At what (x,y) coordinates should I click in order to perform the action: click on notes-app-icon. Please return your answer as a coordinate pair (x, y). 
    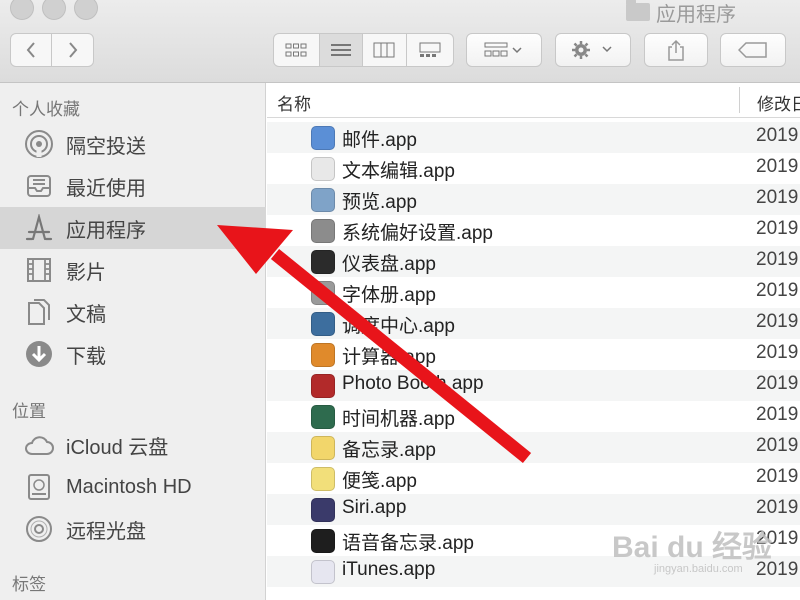
    Looking at the image, I should click on (323, 448).